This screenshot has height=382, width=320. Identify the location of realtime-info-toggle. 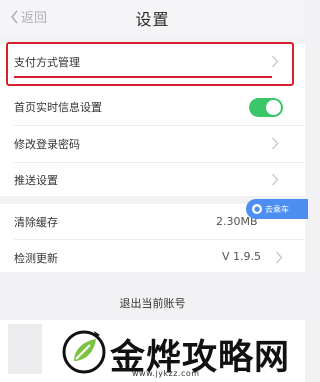
(266, 107).